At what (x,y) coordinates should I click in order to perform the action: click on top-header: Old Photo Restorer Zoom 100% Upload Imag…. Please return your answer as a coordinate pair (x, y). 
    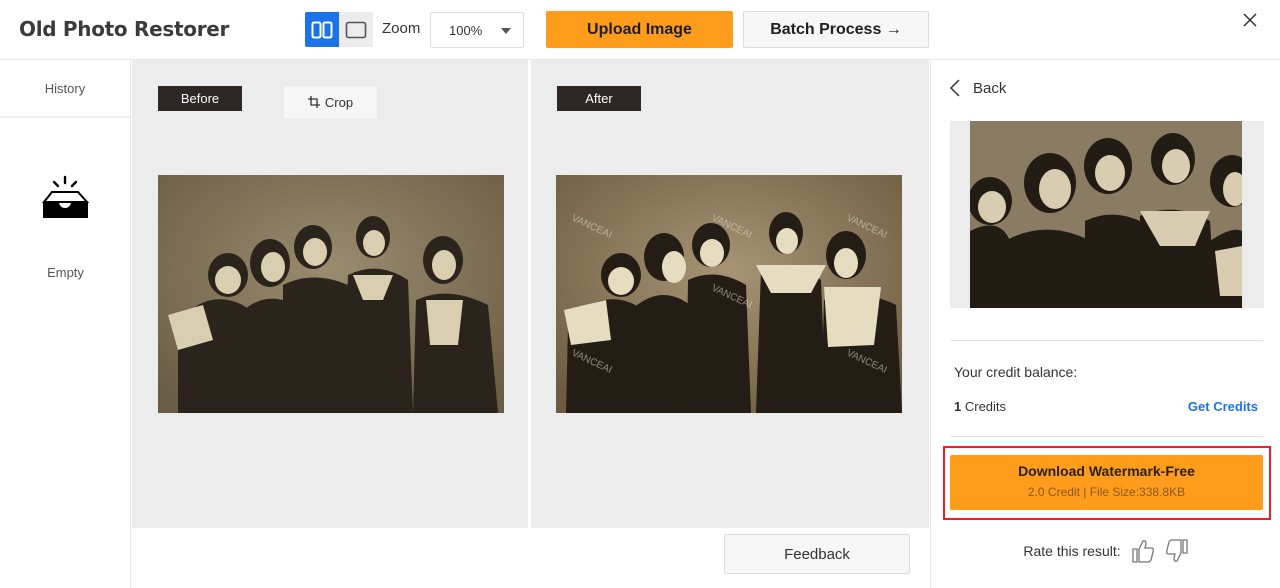
    Looking at the image, I should click on (640, 30).